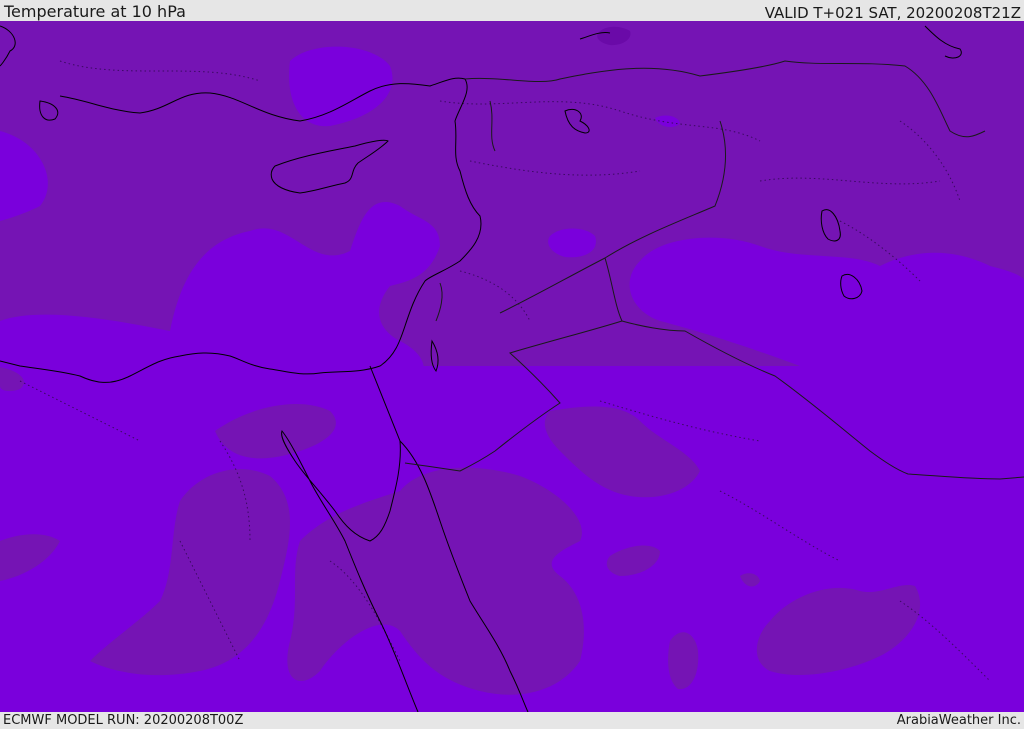 Image resolution: width=1024 pixels, height=729 pixels. What do you see at coordinates (958, 720) in the screenshot?
I see `credit-label: ArabiaWeather Inc.` at bounding box center [958, 720].